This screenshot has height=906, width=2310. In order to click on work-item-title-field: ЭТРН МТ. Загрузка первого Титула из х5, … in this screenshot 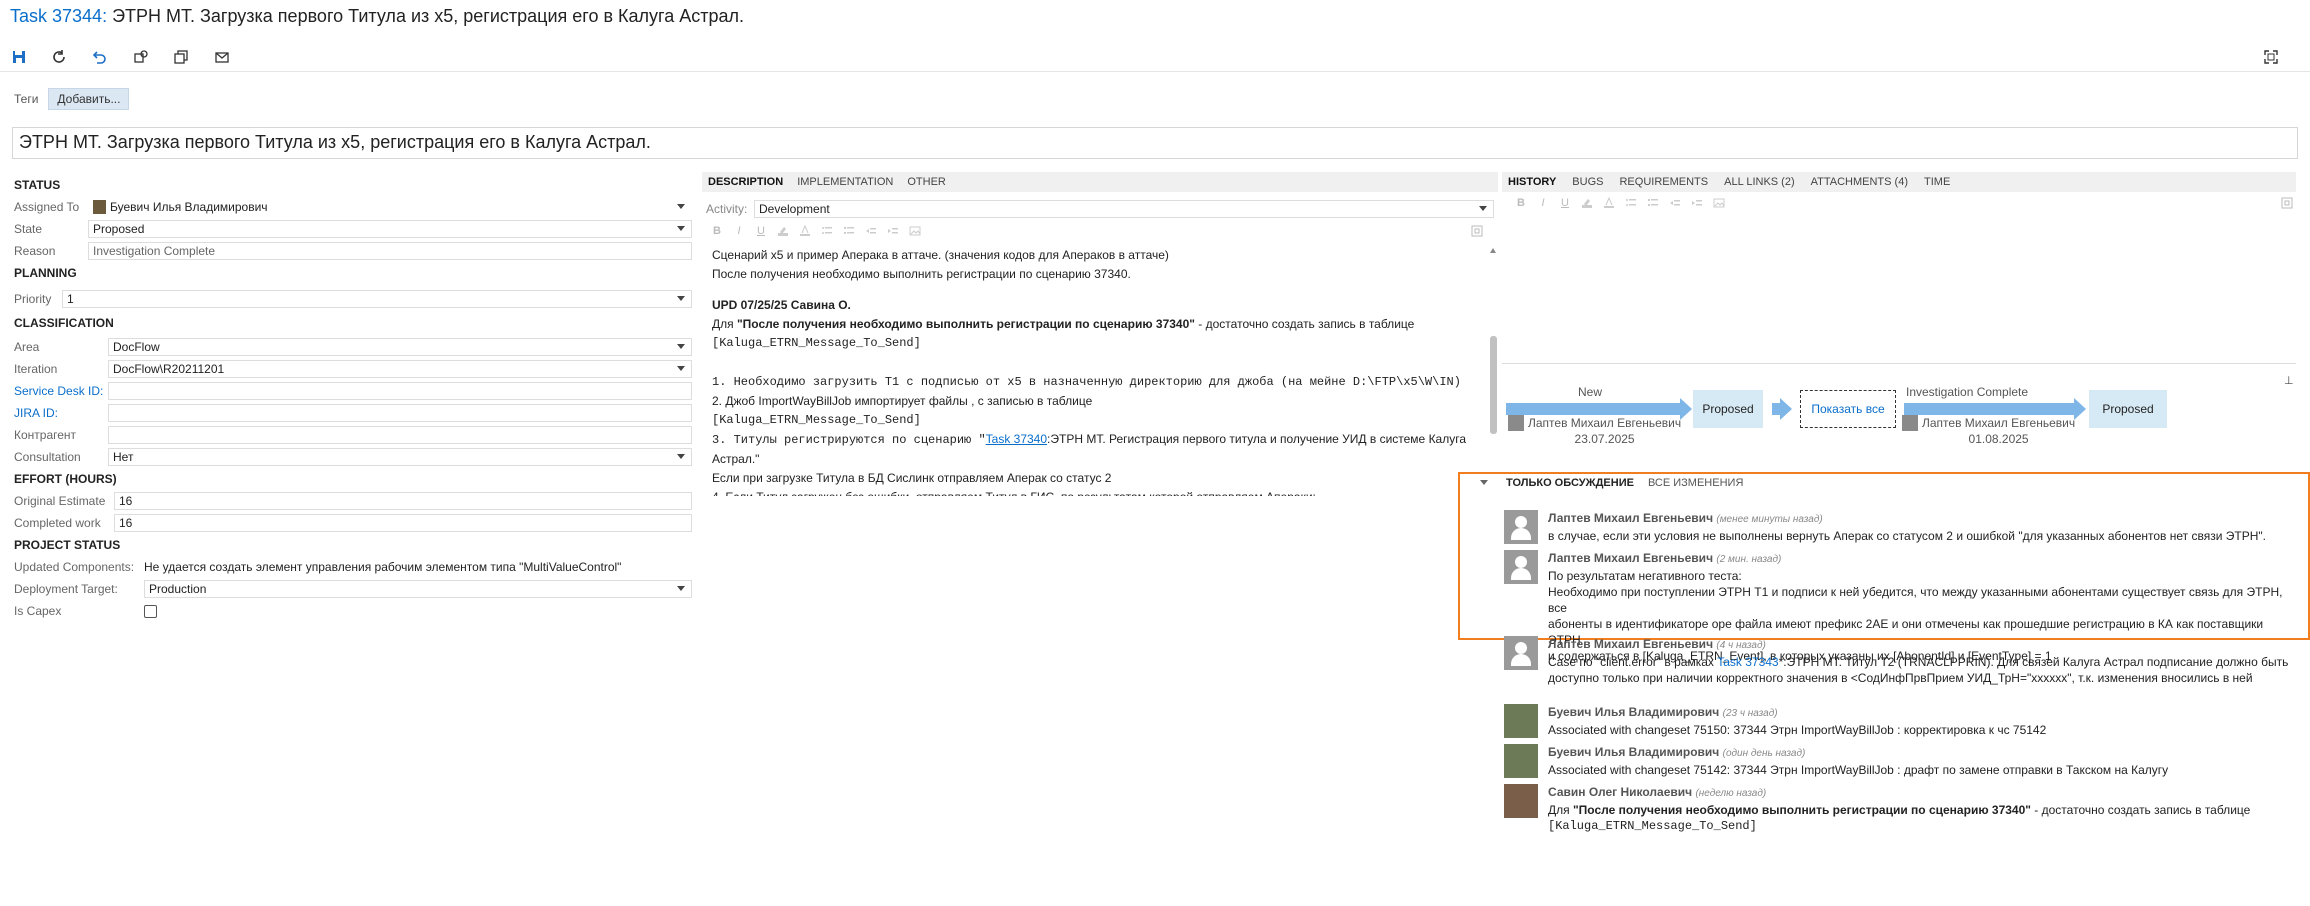, I will do `click(1155, 143)`.